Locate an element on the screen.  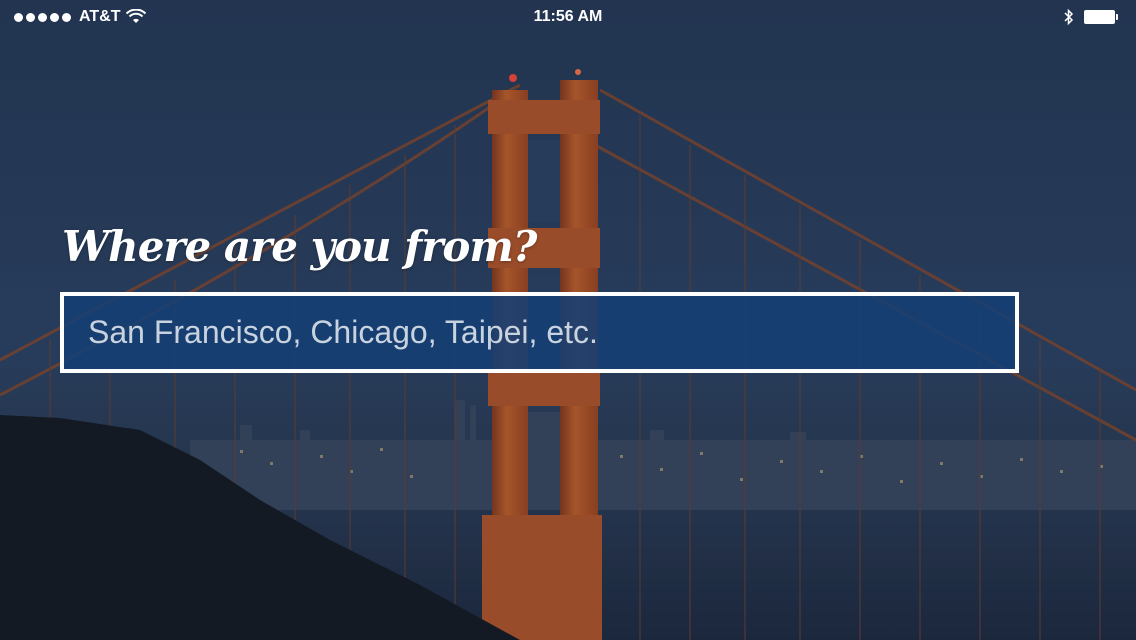
city-input-box is located at coordinates (539, 332).